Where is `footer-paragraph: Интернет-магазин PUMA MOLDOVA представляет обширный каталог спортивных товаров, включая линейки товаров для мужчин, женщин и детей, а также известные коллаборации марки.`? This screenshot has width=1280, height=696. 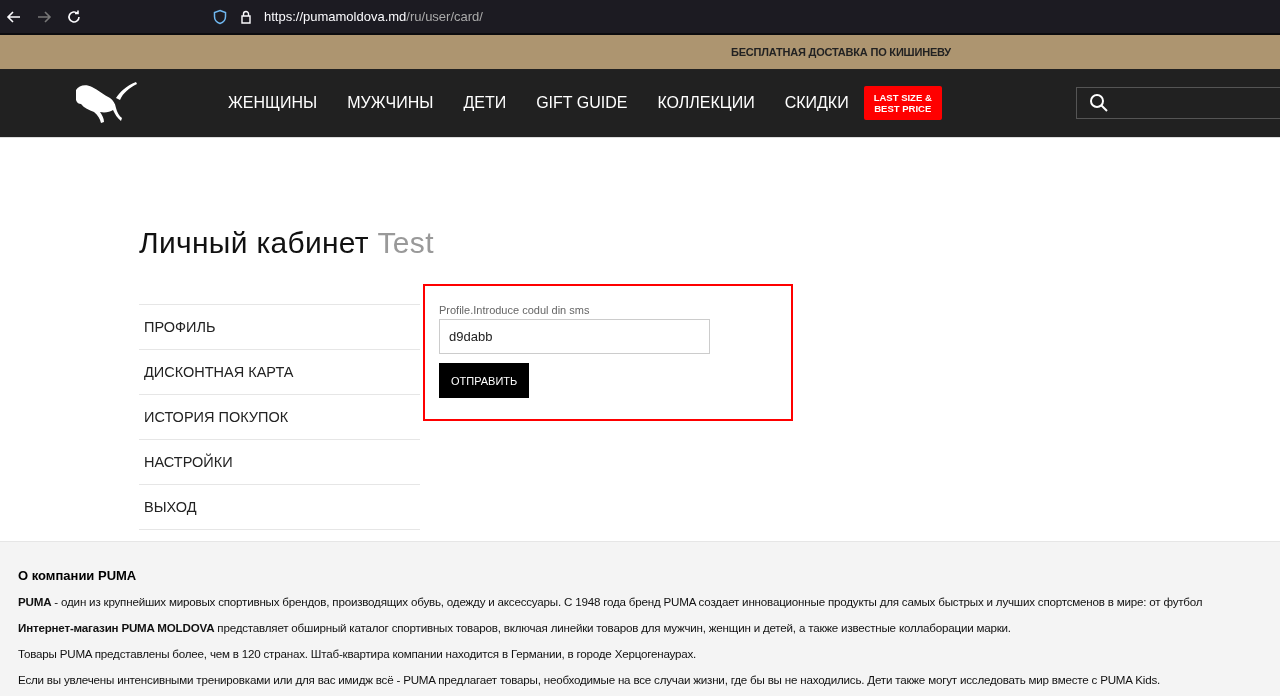
footer-paragraph: Интернет-магазин PUMA MOLDOVA представляет обширный каталог спортивных товаров, включая линейки товаров для мужчин, женщин и детей, а также известные коллаборации марки. is located at coordinates (515, 627).